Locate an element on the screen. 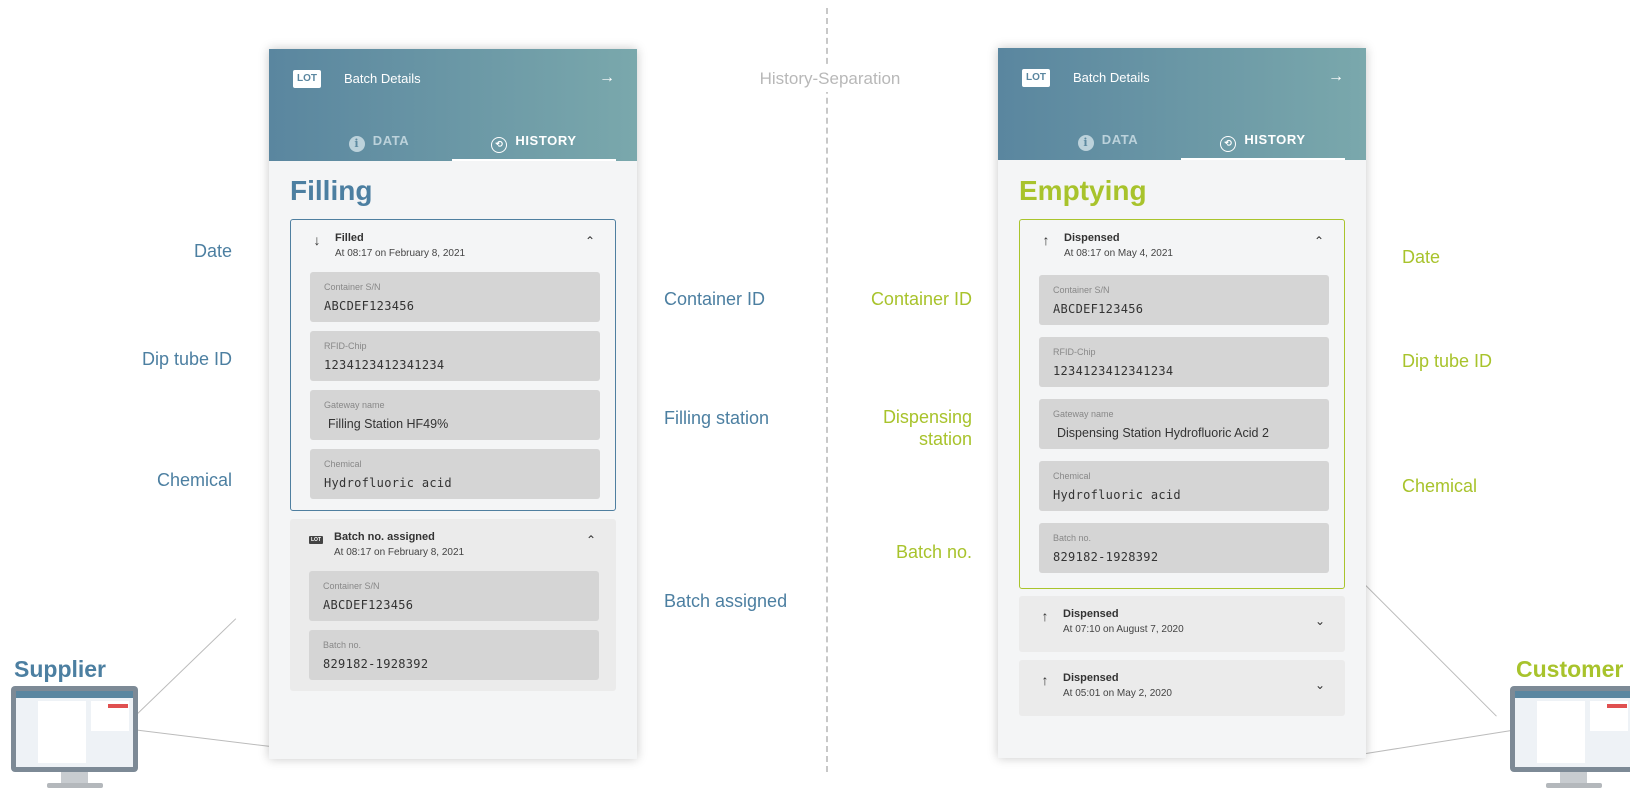 The image size is (1630, 789). history-event-dispensed: ↑ Dispensed At 05:01 on May 2, 2020 ⌄ is located at coordinates (1182, 688).